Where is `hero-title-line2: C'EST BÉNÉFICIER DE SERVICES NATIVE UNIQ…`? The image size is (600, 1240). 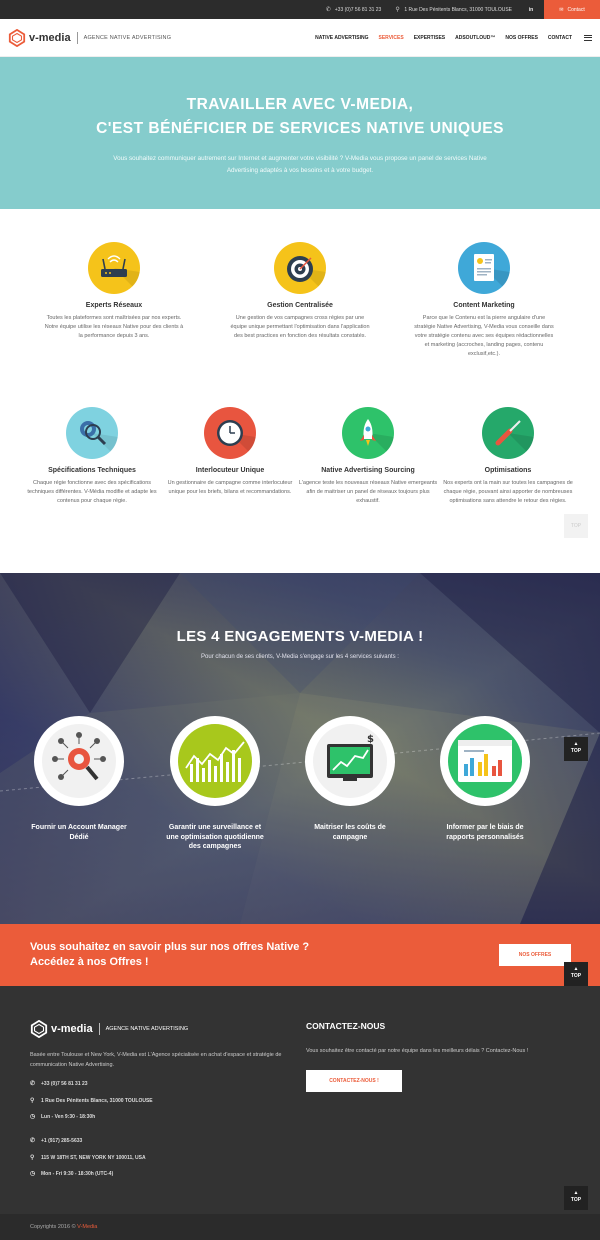
hero-title-line2: C'EST BÉNÉFICIER DE SERVICES NATIVE UNIQ… is located at coordinates (300, 128).